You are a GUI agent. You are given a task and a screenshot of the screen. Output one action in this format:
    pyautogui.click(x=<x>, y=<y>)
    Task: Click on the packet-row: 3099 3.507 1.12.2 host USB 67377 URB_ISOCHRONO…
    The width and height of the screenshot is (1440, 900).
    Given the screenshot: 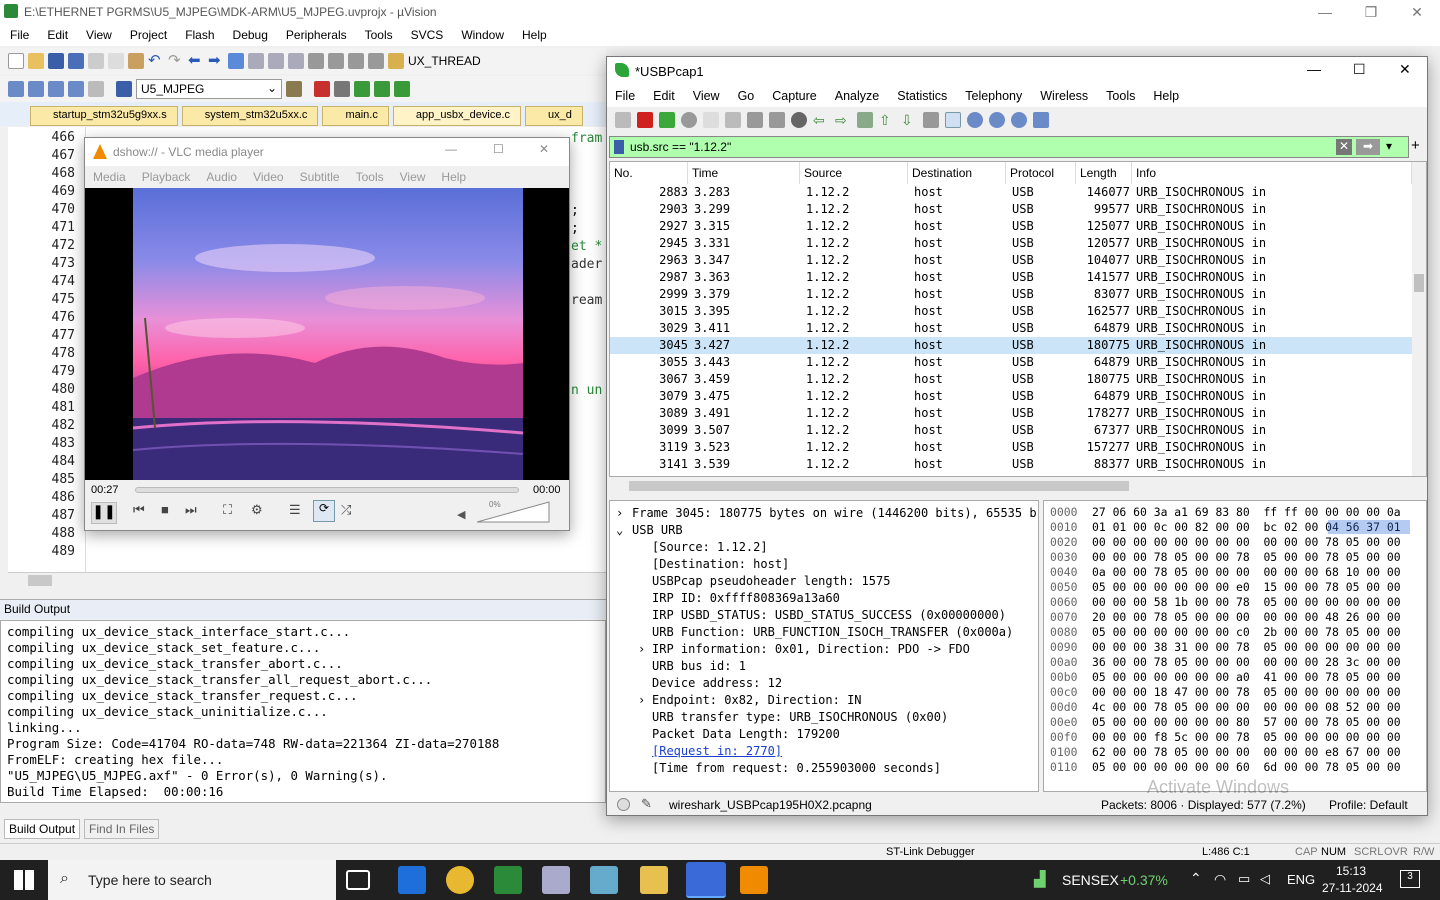 What is the action you would take?
    pyautogui.click(x=1011, y=430)
    